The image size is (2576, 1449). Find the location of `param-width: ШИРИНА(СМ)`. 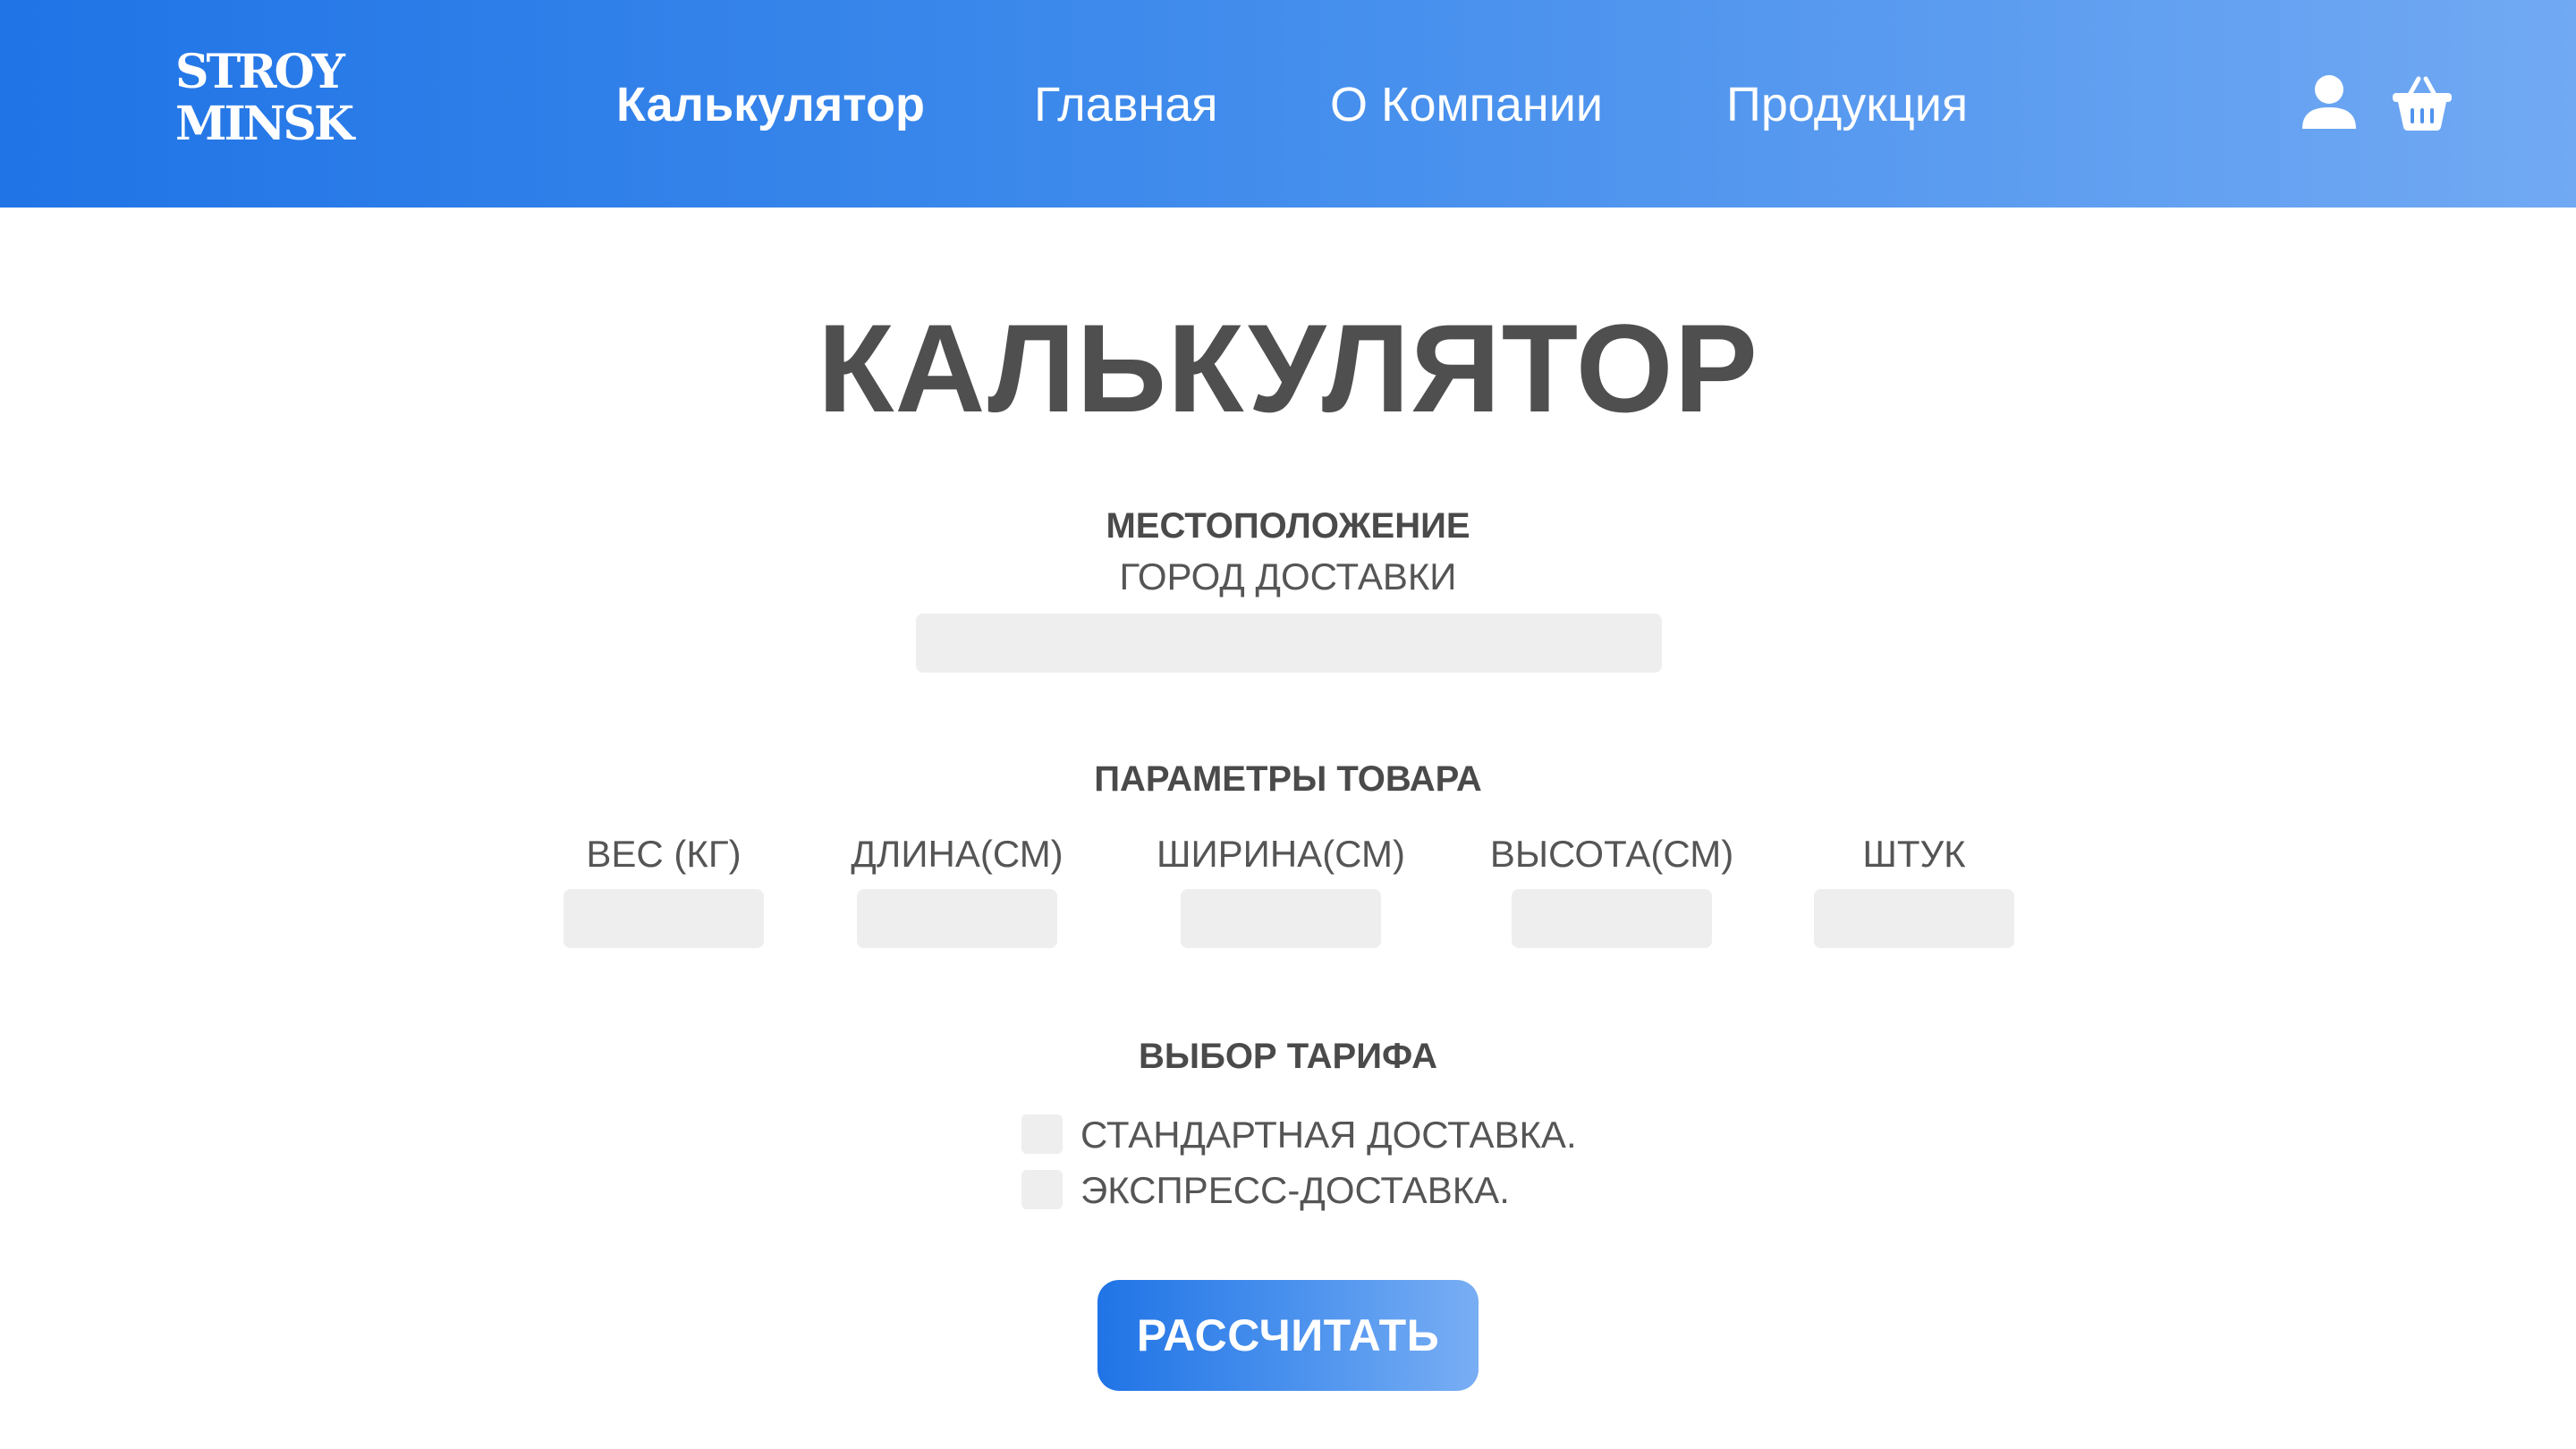

param-width: ШИРИНА(СМ) is located at coordinates (1281, 890).